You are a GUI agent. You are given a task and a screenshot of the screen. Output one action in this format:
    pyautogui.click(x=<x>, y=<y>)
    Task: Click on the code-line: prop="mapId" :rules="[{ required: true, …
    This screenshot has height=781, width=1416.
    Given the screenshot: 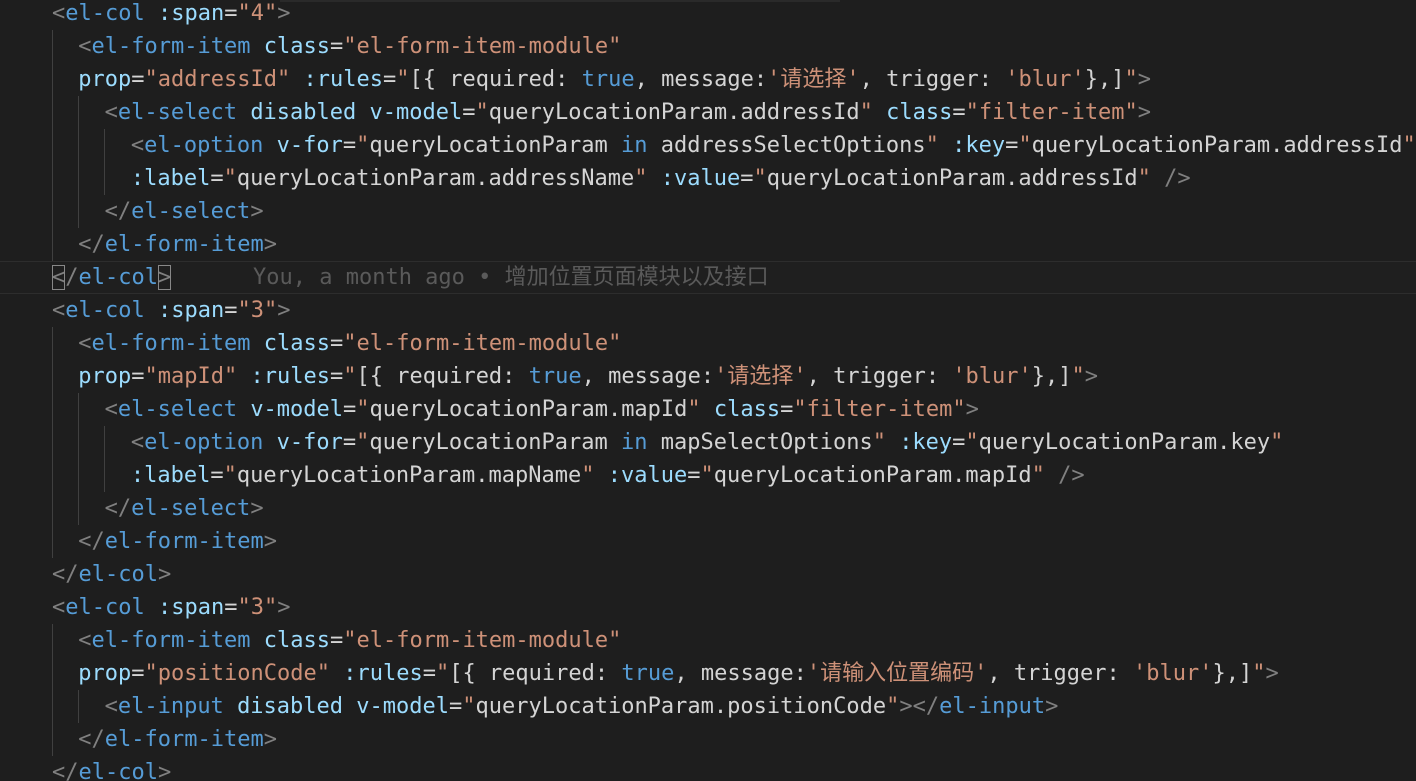 What is the action you would take?
    pyautogui.click(x=708, y=376)
    